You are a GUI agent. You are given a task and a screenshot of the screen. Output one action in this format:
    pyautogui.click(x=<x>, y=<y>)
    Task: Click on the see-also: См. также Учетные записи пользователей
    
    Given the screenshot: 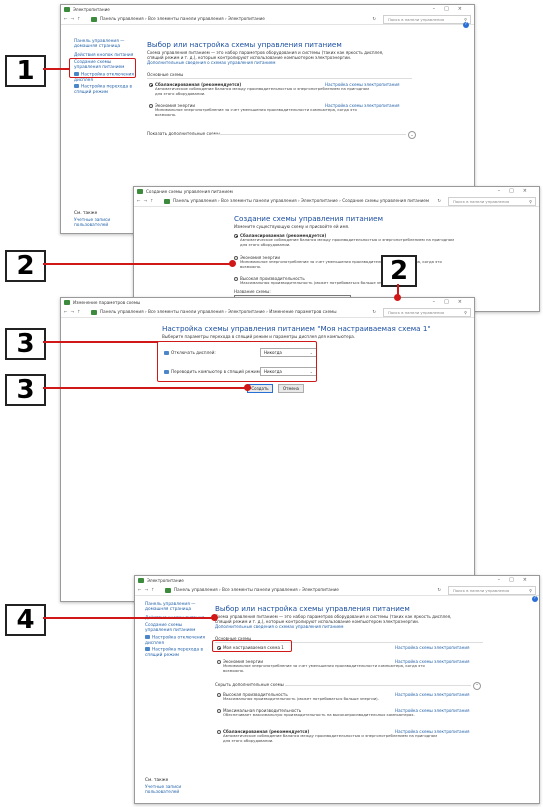 What is the action you would take?
    pyautogui.click(x=104, y=220)
    